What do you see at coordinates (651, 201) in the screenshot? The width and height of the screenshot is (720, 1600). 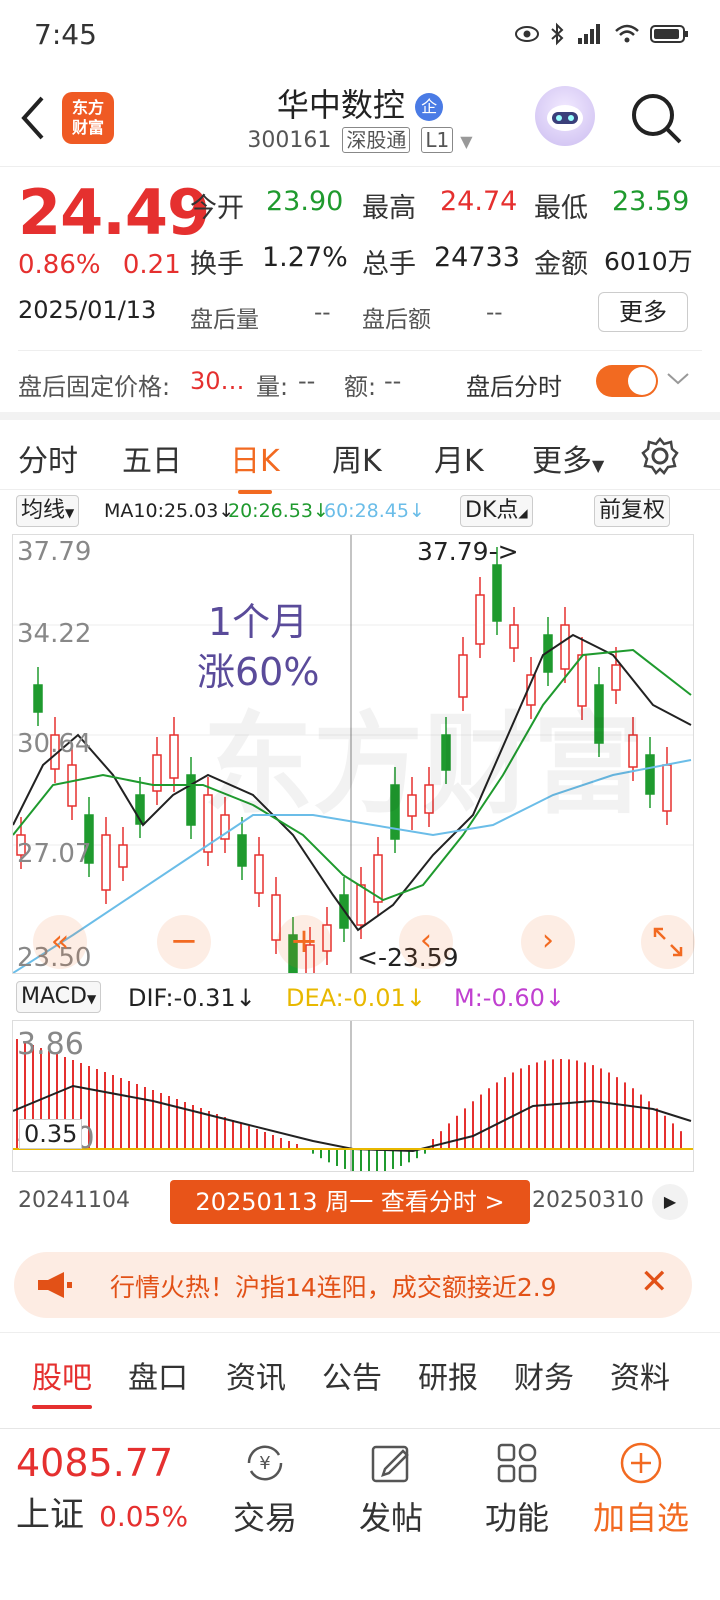 I see `low-value: 23.59` at bounding box center [651, 201].